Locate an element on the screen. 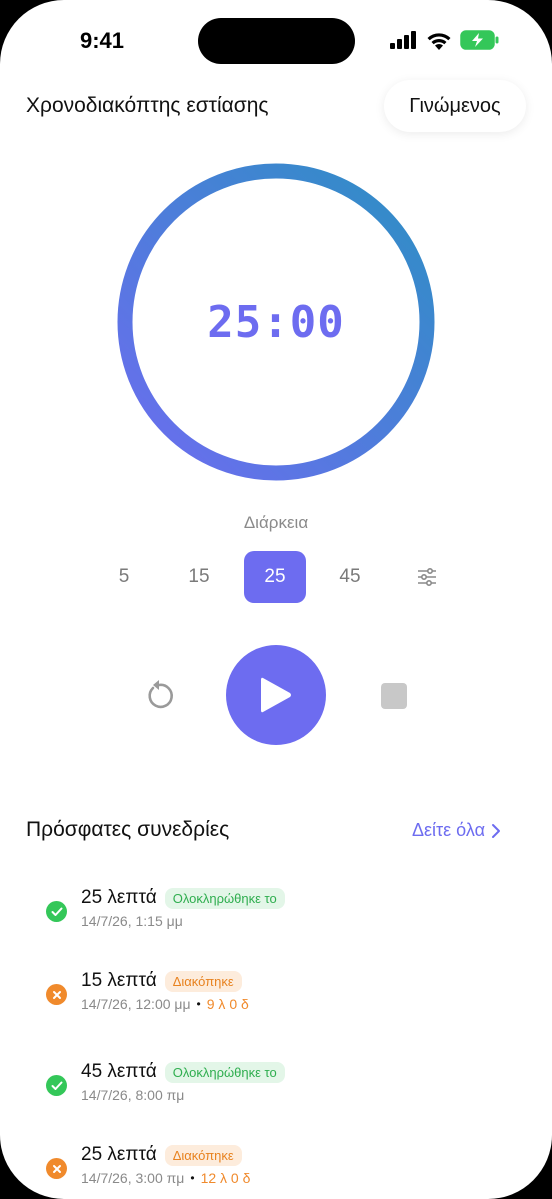 The image size is (552, 1199). session-date: 14/7/26, 12:00 μμ is located at coordinates (136, 1004).